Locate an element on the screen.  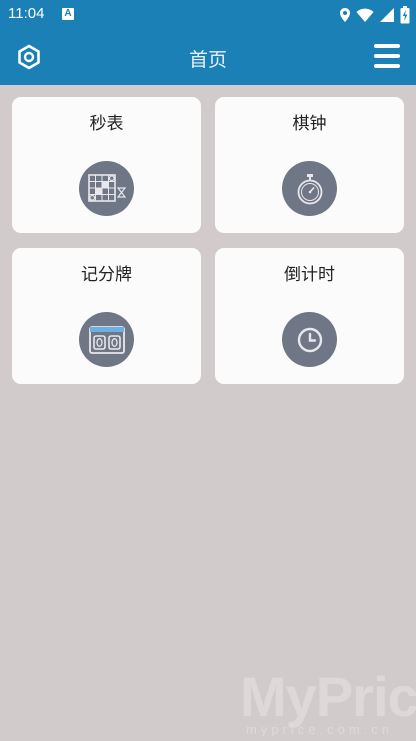
wifi-icon is located at coordinates (365, 15).